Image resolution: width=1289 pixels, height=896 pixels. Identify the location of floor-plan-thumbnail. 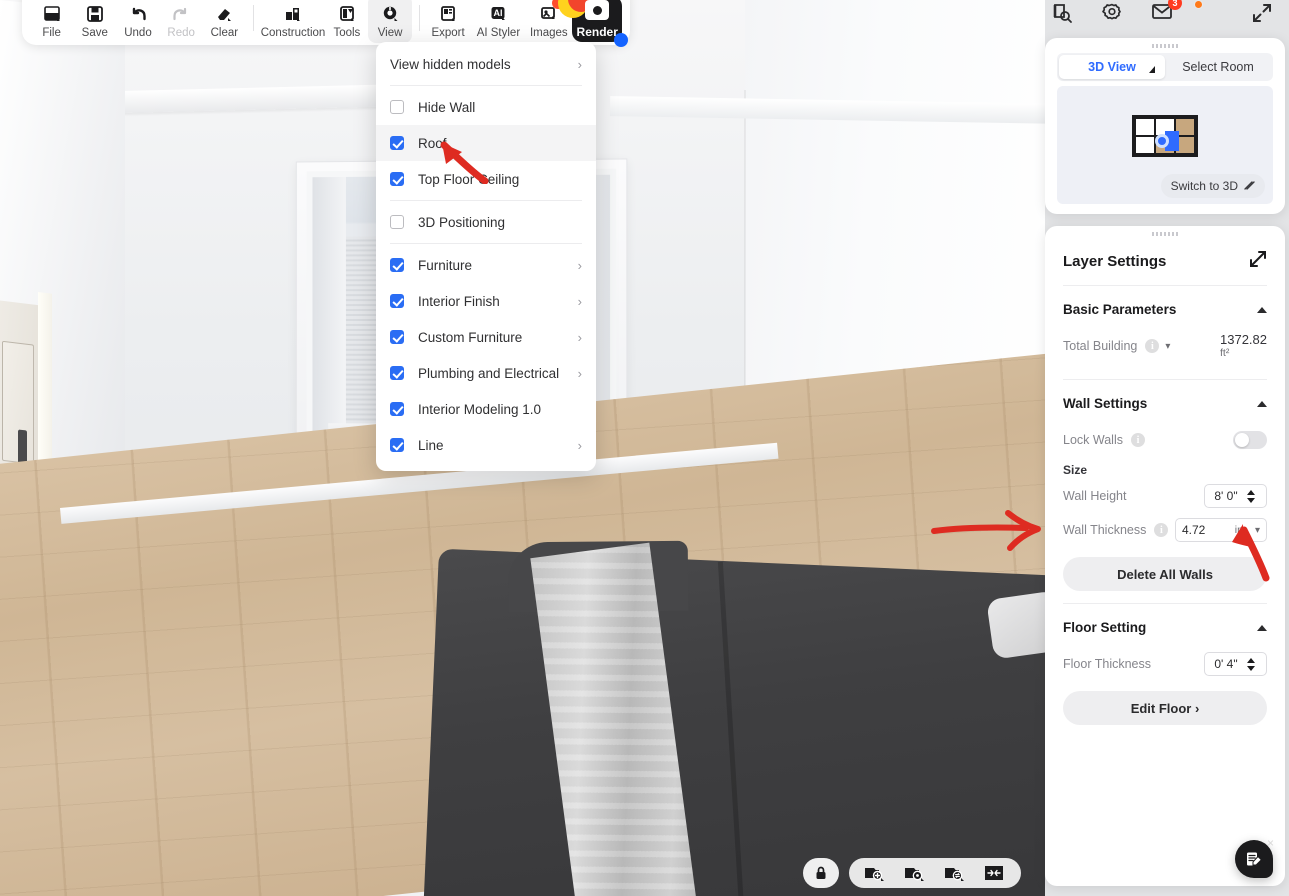
(1165, 135).